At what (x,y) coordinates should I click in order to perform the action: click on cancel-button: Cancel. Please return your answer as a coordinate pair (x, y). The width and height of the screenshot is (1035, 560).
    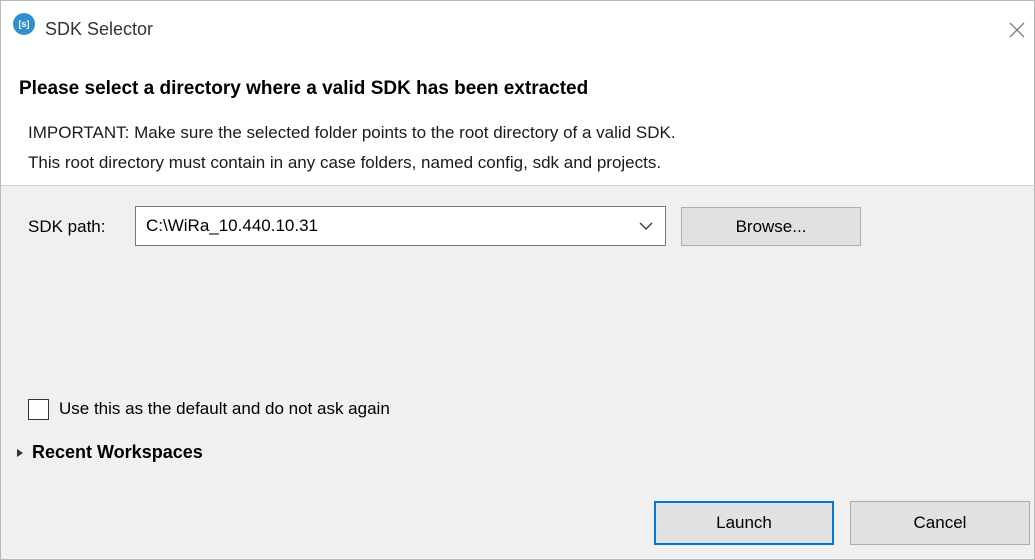
    Looking at the image, I should click on (940, 523).